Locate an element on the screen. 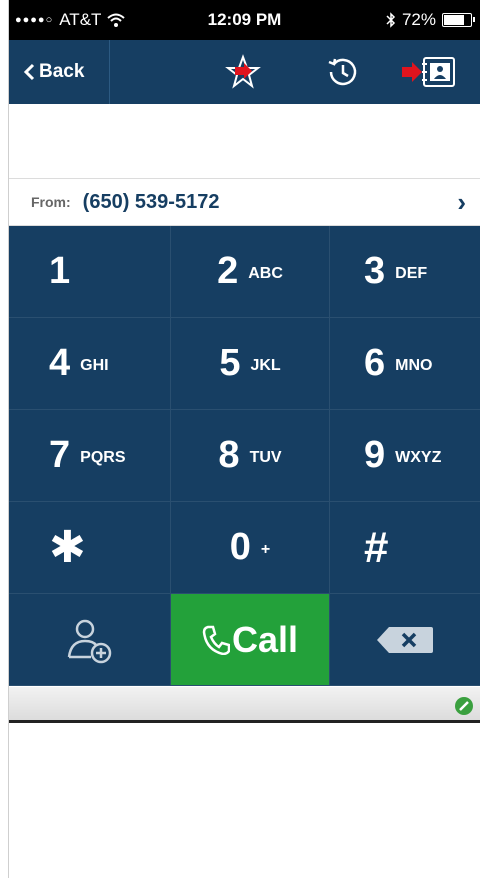  key-digit: 3 is located at coordinates (375, 271).